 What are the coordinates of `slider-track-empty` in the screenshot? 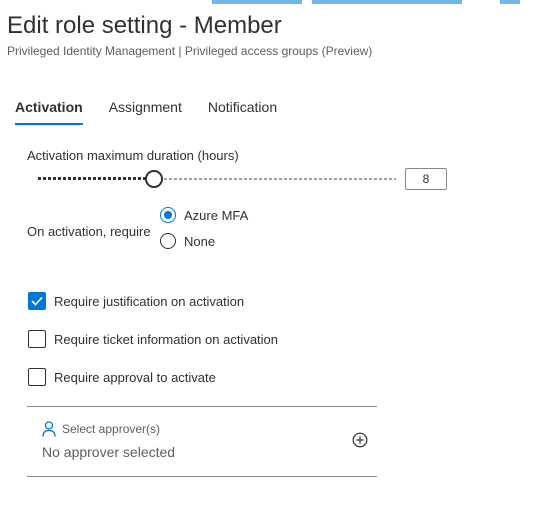 It's located at (277, 179).